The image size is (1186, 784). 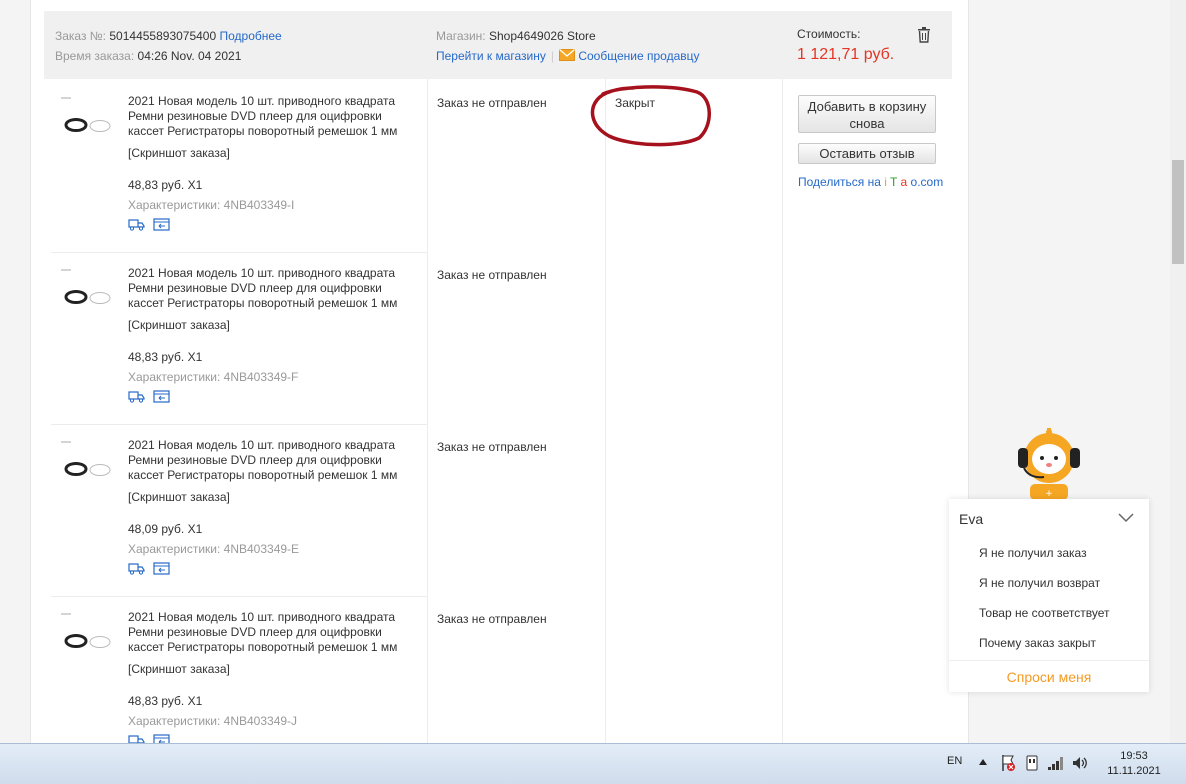 What do you see at coordinates (652, 115) in the screenshot?
I see `hand-drawn-circle-annotation` at bounding box center [652, 115].